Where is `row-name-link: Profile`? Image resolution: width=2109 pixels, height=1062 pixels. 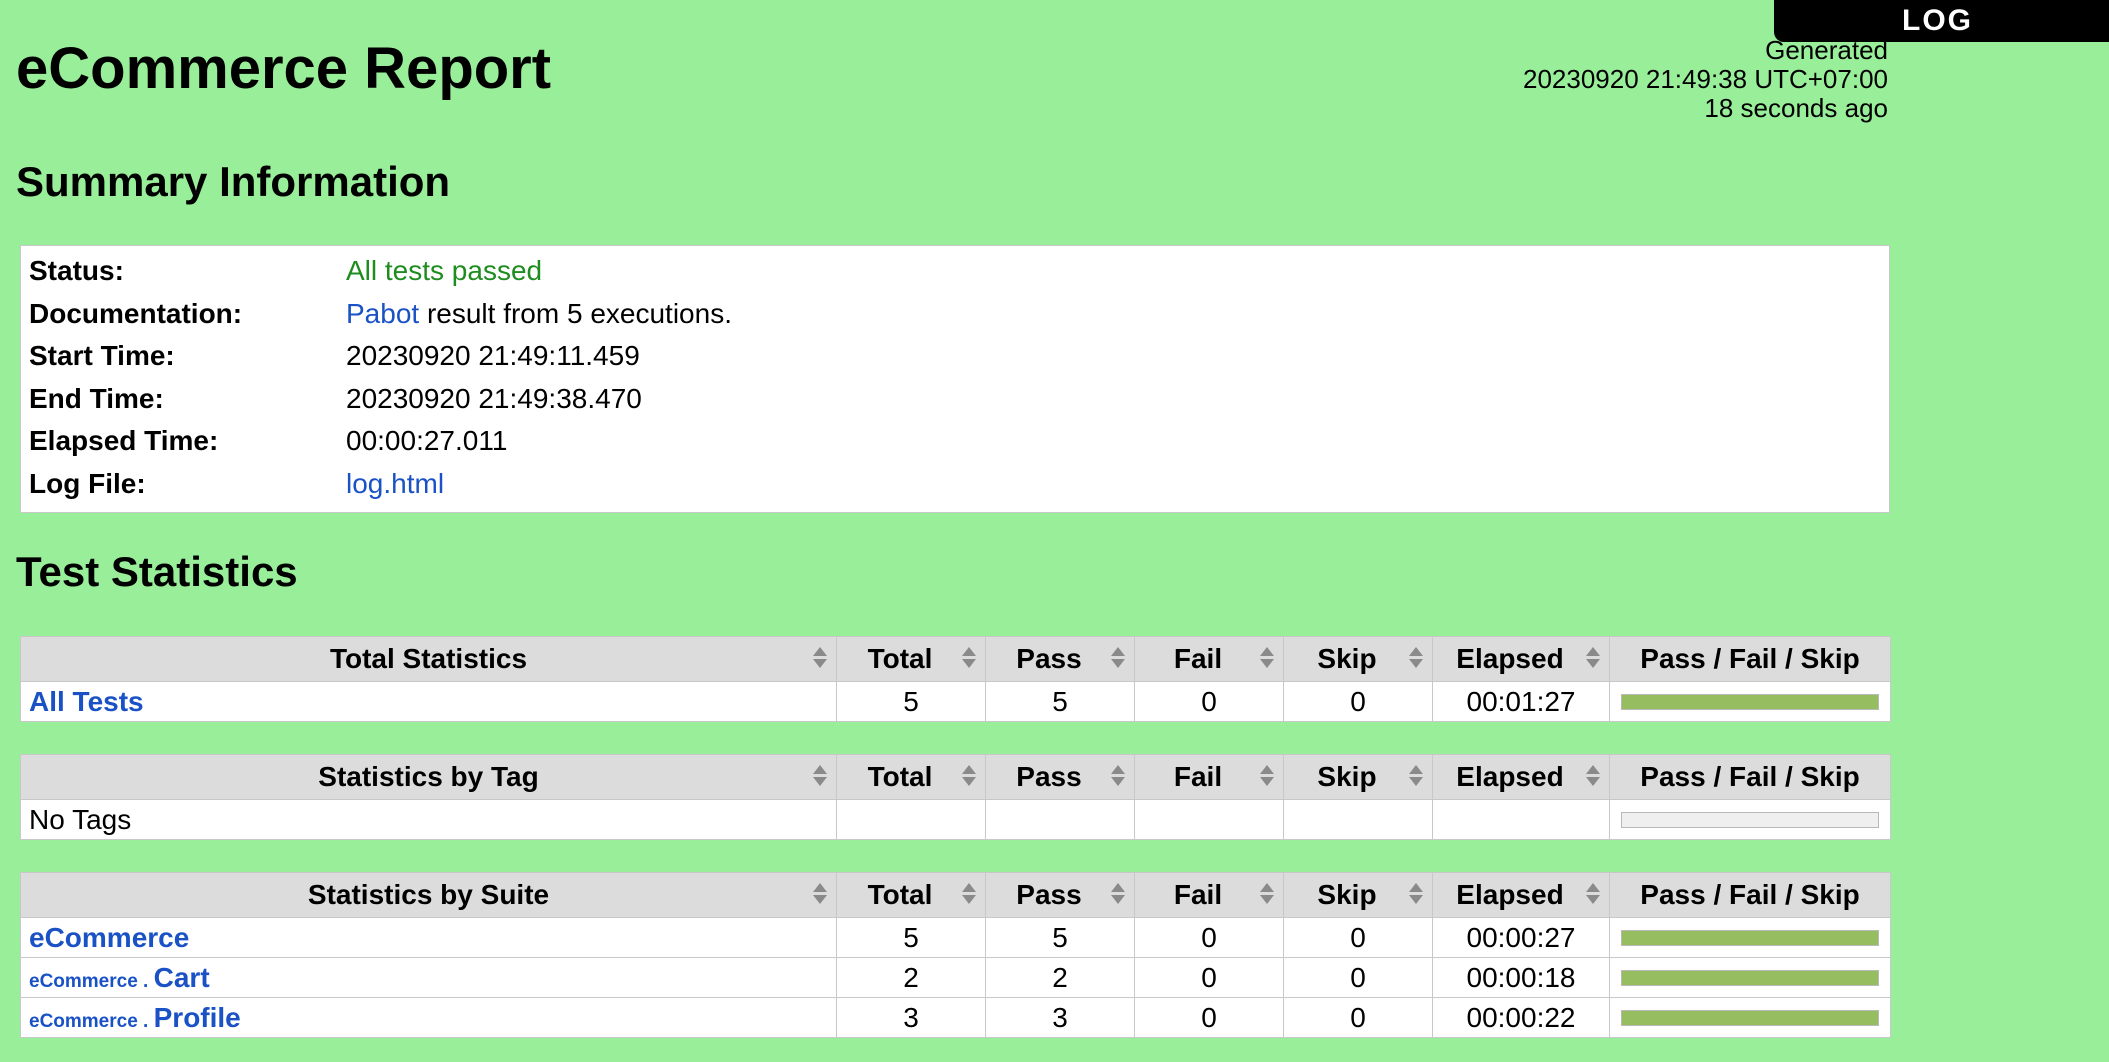 row-name-link: Profile is located at coordinates (197, 1017).